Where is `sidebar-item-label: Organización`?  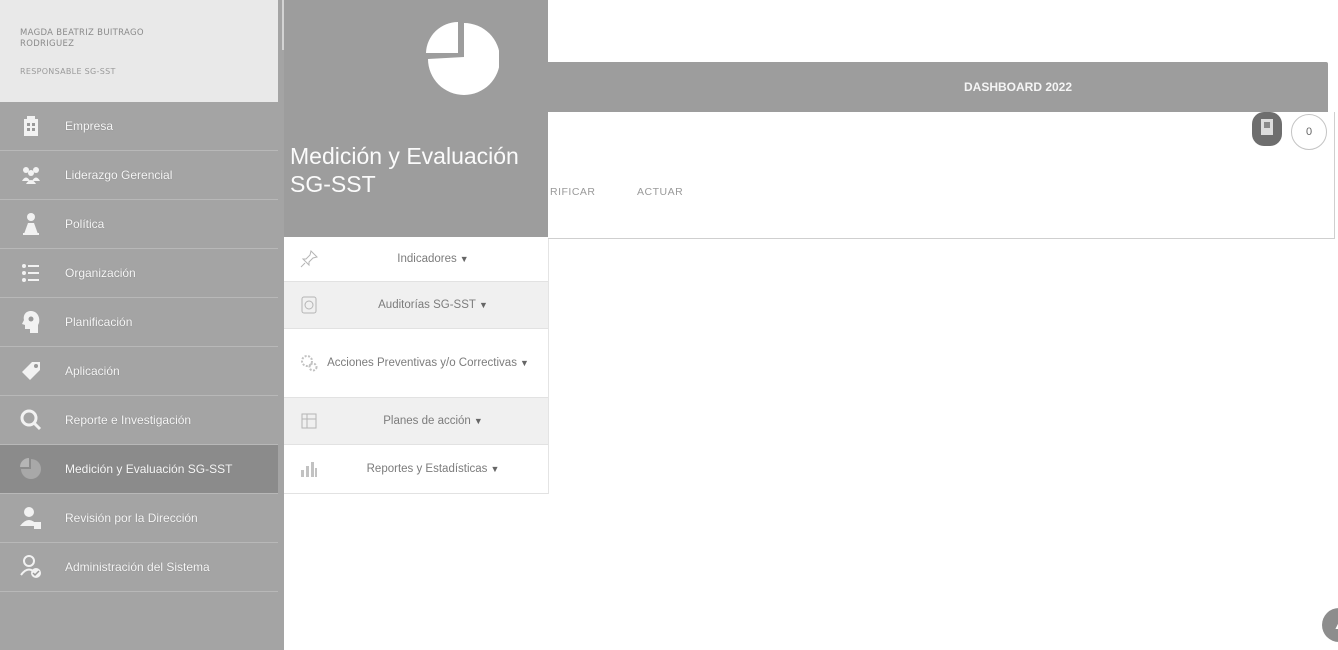
sidebar-item-label: Organización is located at coordinates (100, 273).